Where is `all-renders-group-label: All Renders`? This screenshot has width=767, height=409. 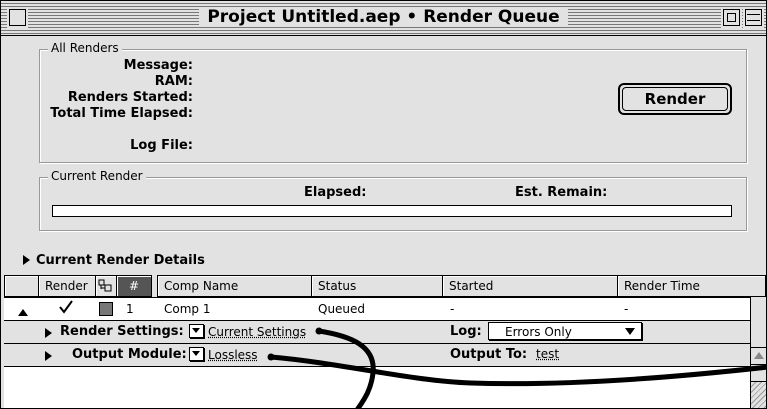 all-renders-group-label: All Renders is located at coordinates (85, 48).